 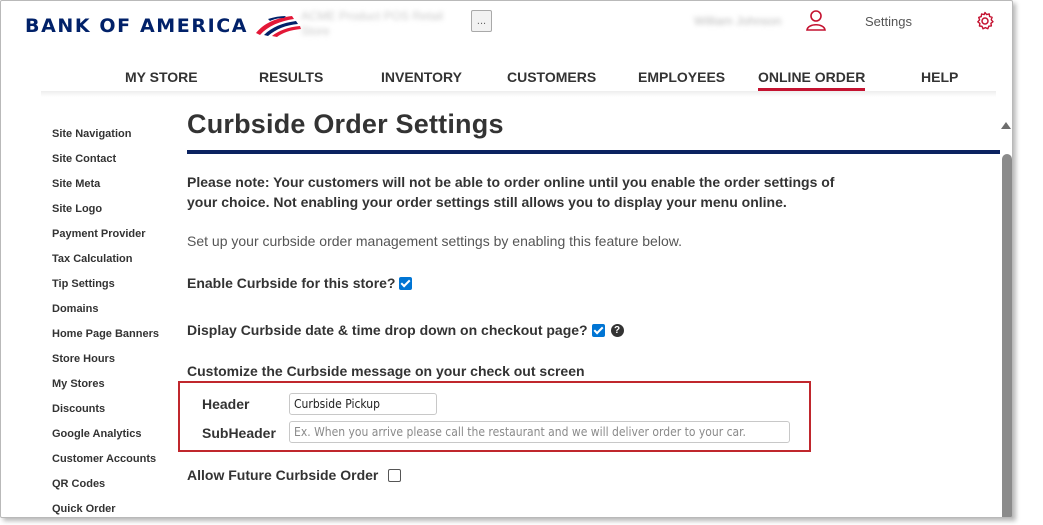 I want to click on subheader-input, so click(x=539, y=432).